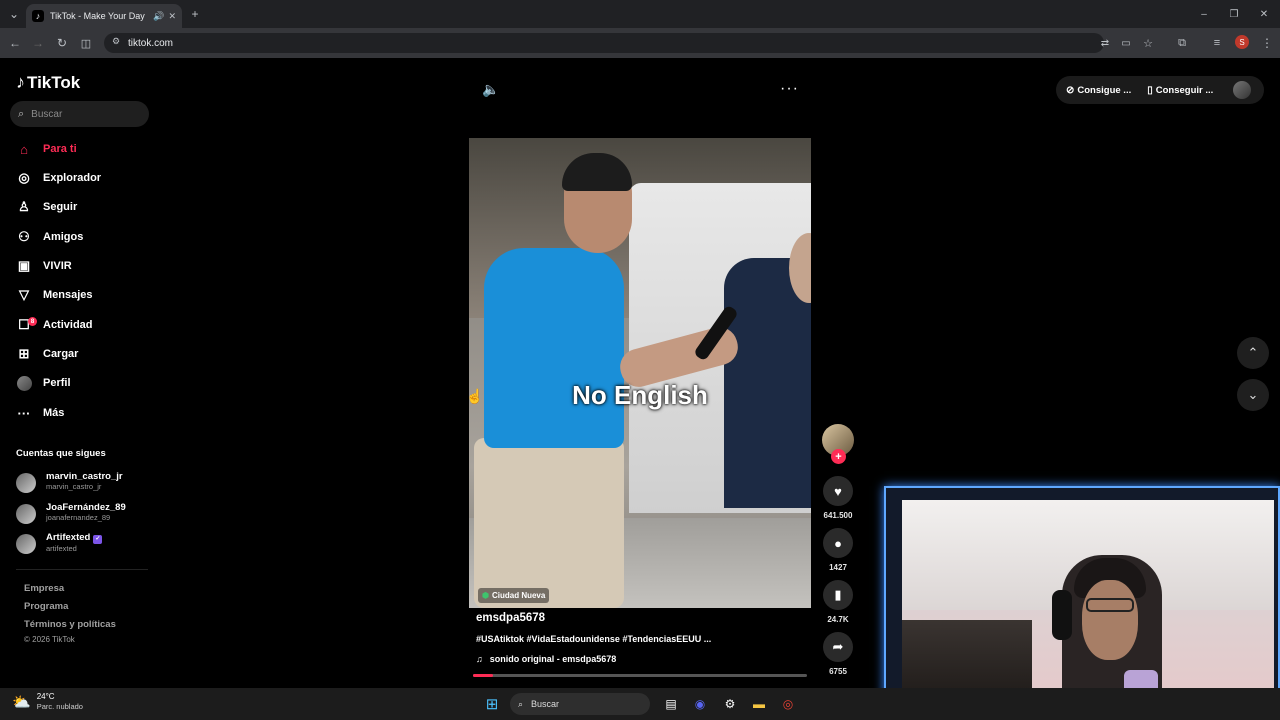 The image size is (1280, 720). Describe the element at coordinates (490, 89) in the screenshot. I see `volume-icon: 🔈` at that location.